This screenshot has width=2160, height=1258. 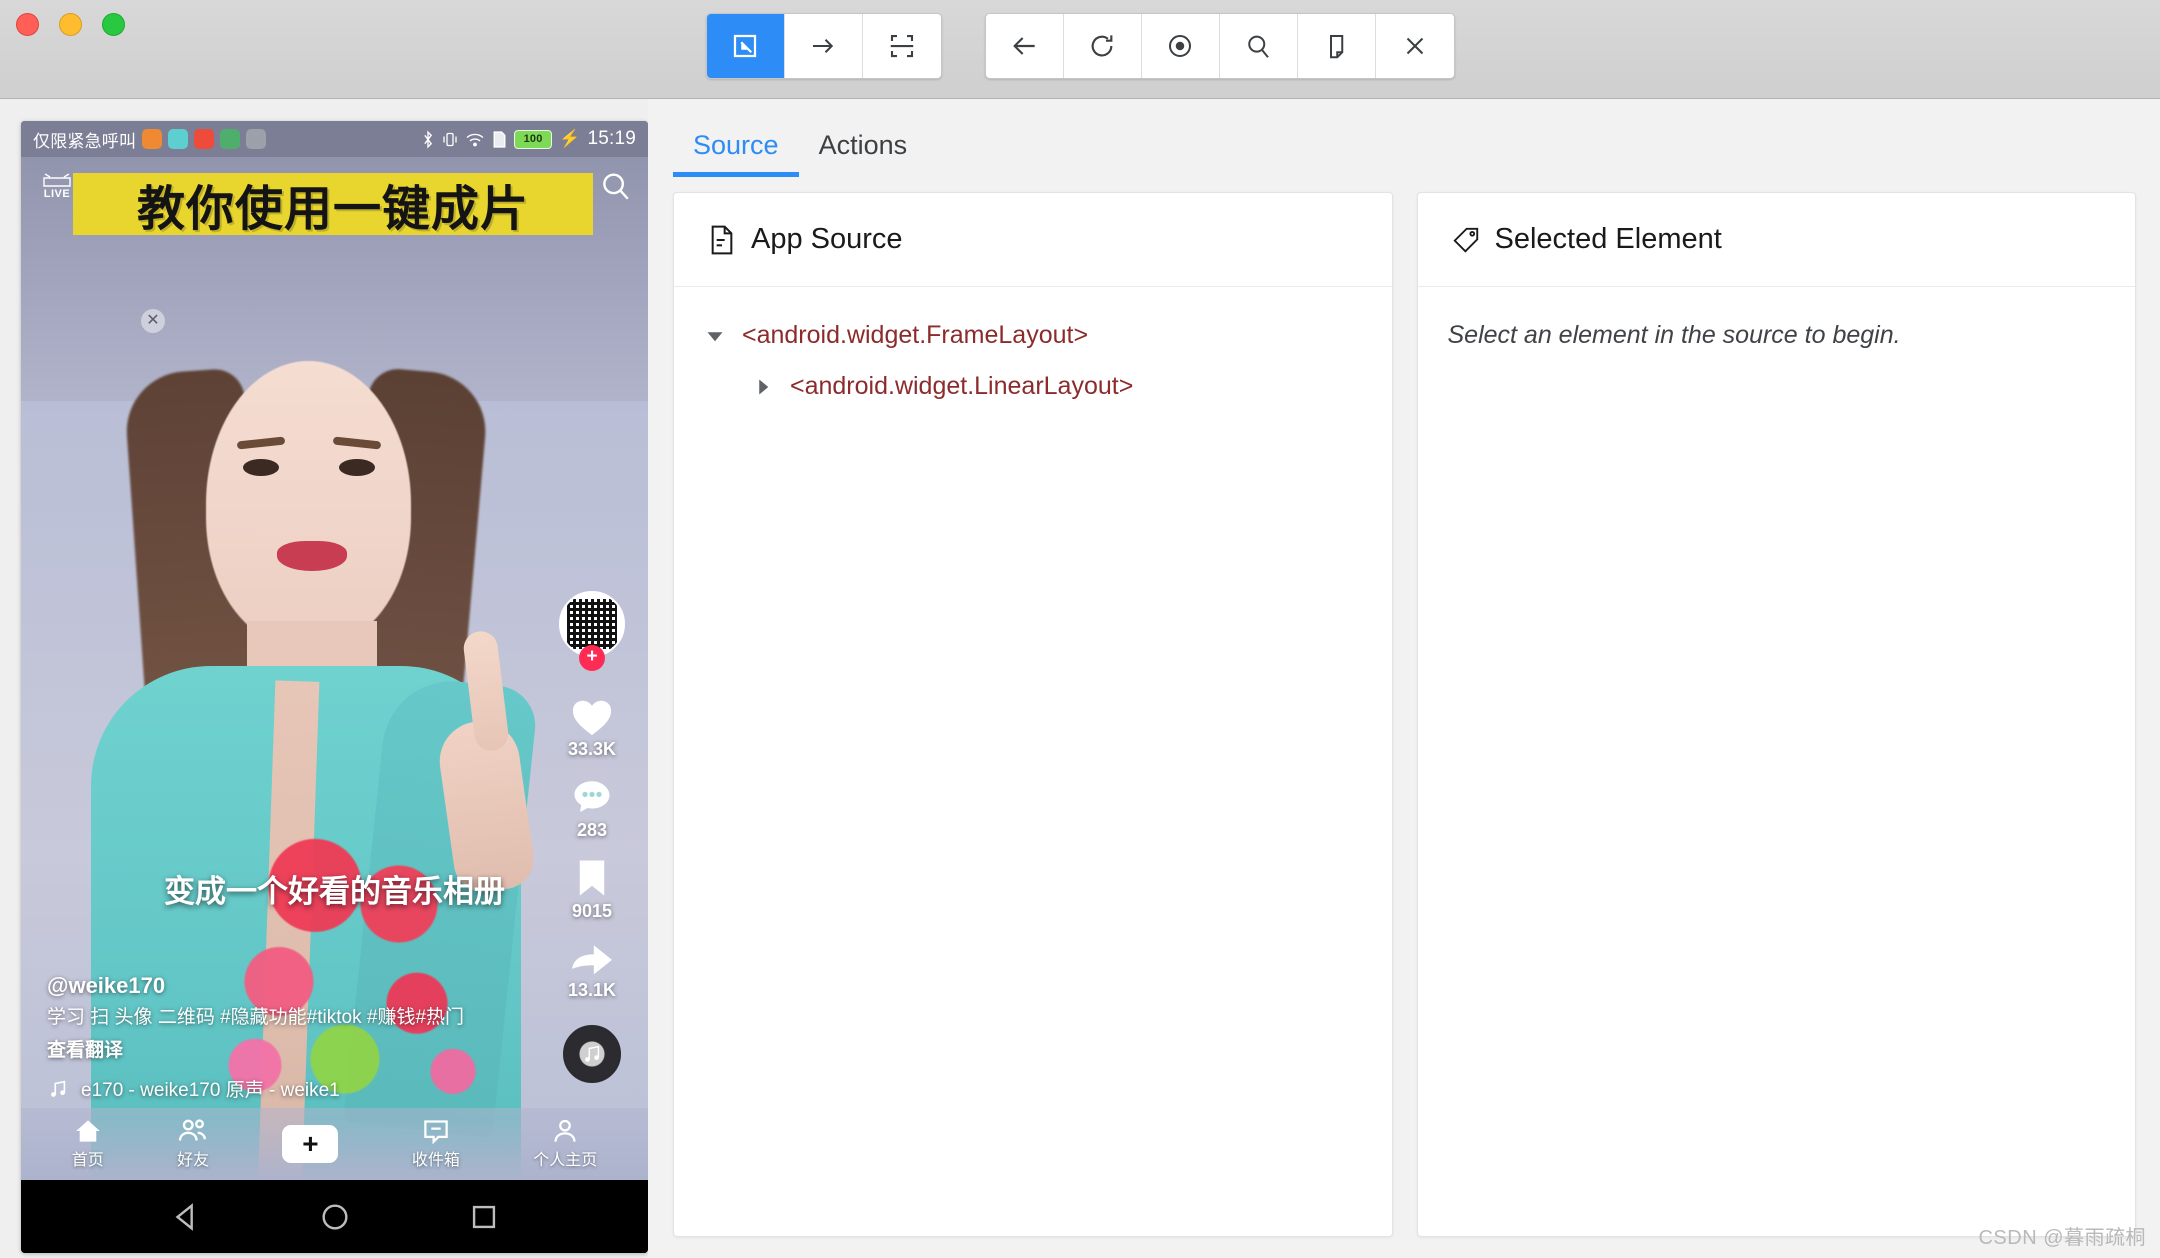 What do you see at coordinates (87, 1160) in the screenshot?
I see `bottom-nav-home-label: 首页` at bounding box center [87, 1160].